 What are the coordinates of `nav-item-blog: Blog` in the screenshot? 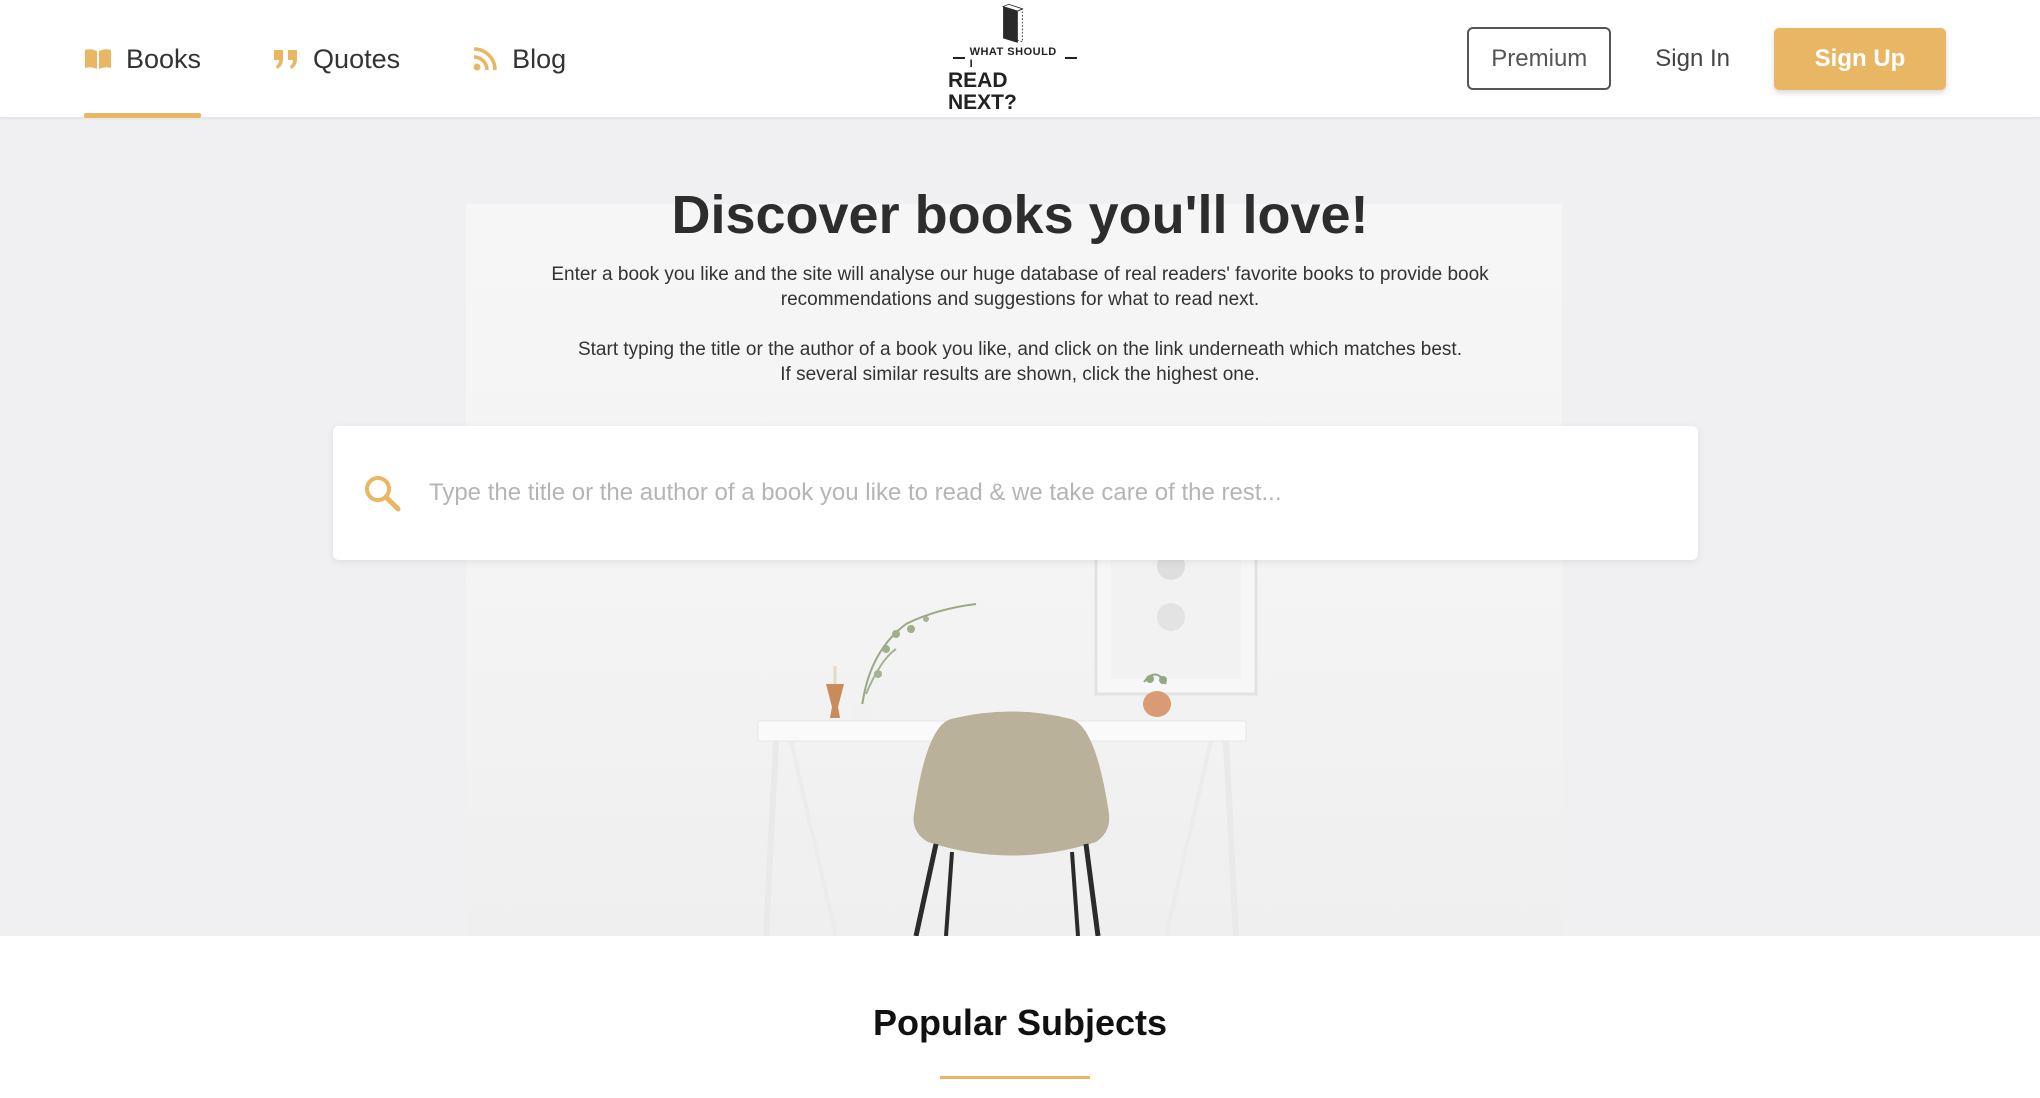 It's located at (519, 59).